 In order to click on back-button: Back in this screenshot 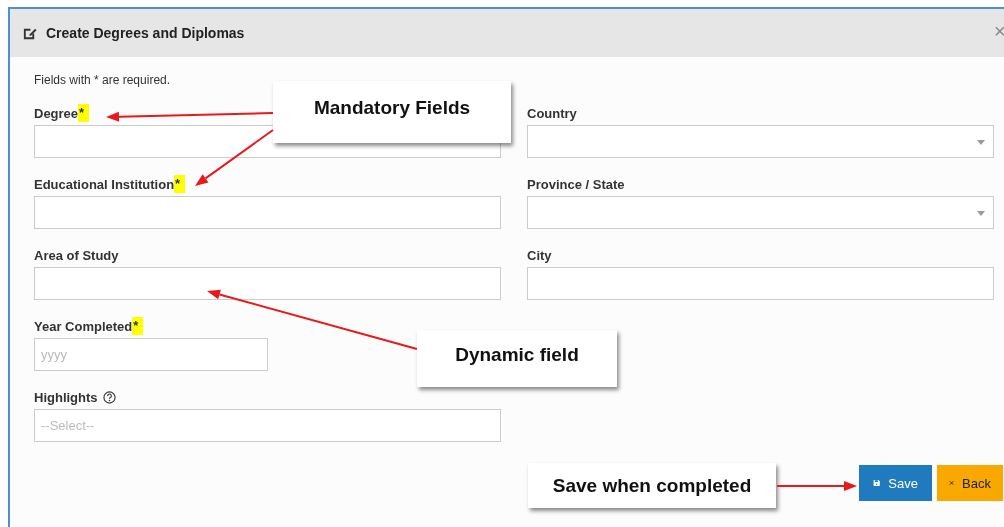, I will do `click(970, 483)`.